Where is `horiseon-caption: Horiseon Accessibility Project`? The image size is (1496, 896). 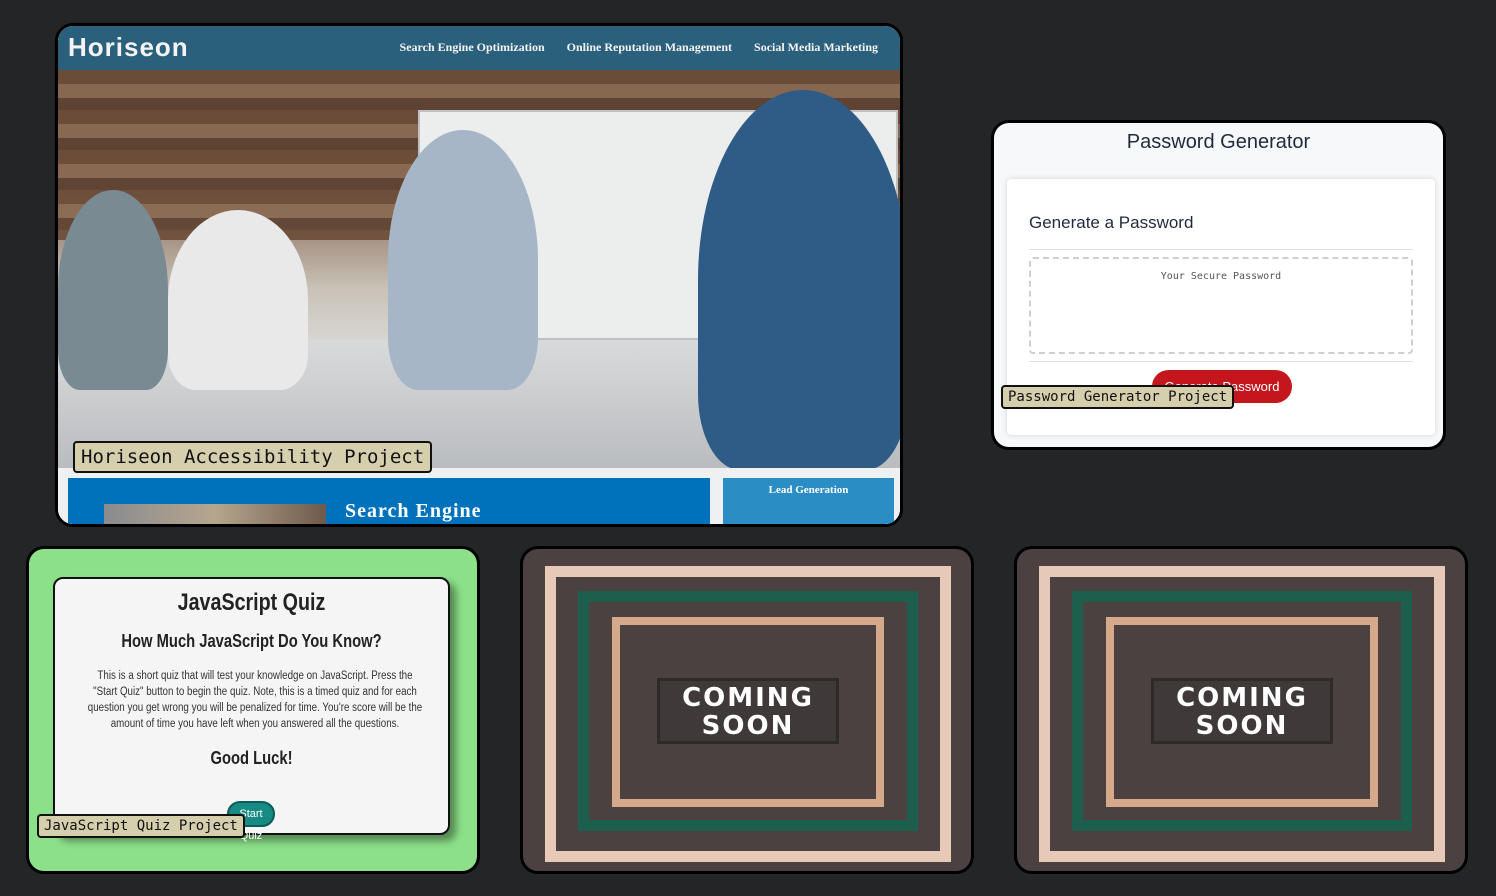 horiseon-caption: Horiseon Accessibility Project is located at coordinates (253, 457).